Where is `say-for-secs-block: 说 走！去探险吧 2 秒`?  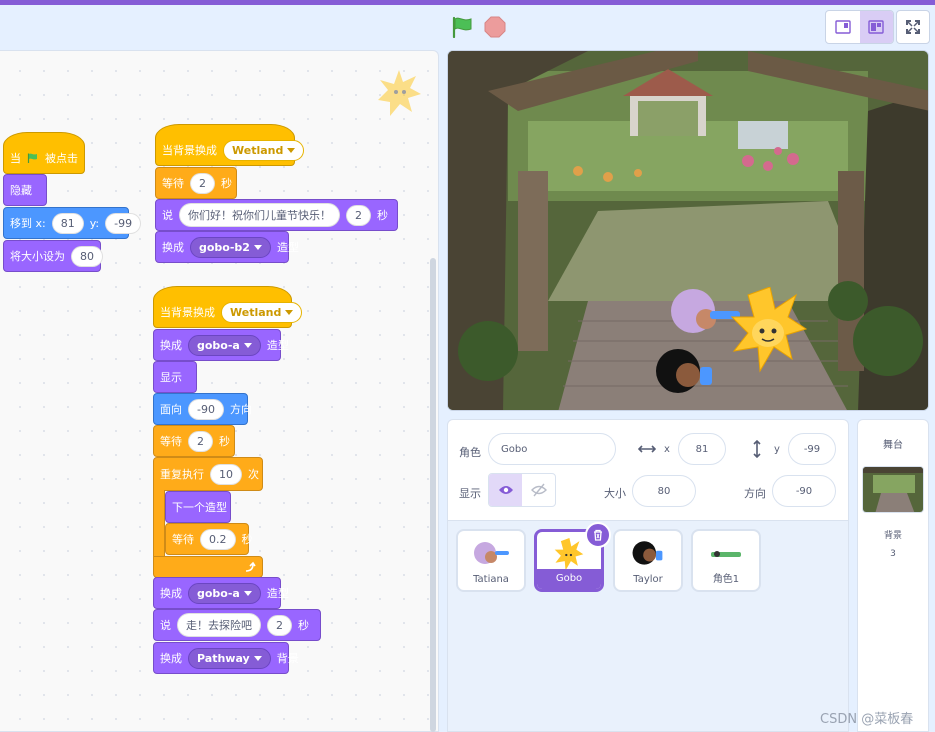 say-for-secs-block: 说 走！去探险吧 2 秒 is located at coordinates (237, 625).